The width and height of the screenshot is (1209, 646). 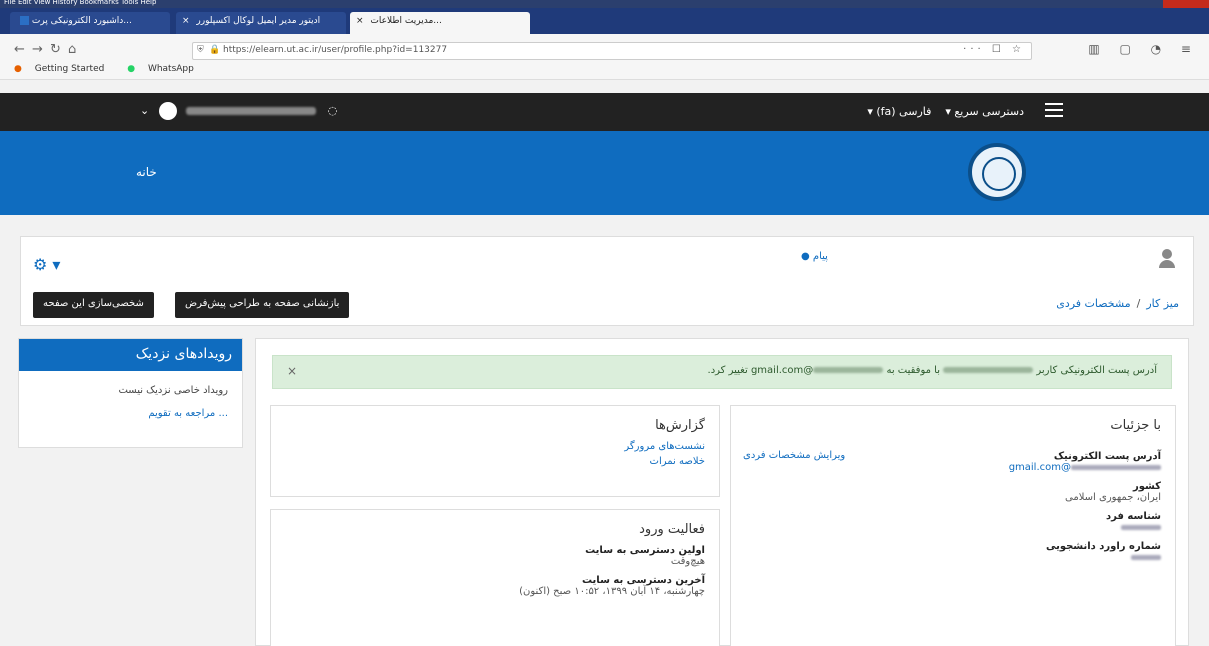 What do you see at coordinates (215, 50) in the screenshot?
I see `lock-icon: 🔒` at bounding box center [215, 50].